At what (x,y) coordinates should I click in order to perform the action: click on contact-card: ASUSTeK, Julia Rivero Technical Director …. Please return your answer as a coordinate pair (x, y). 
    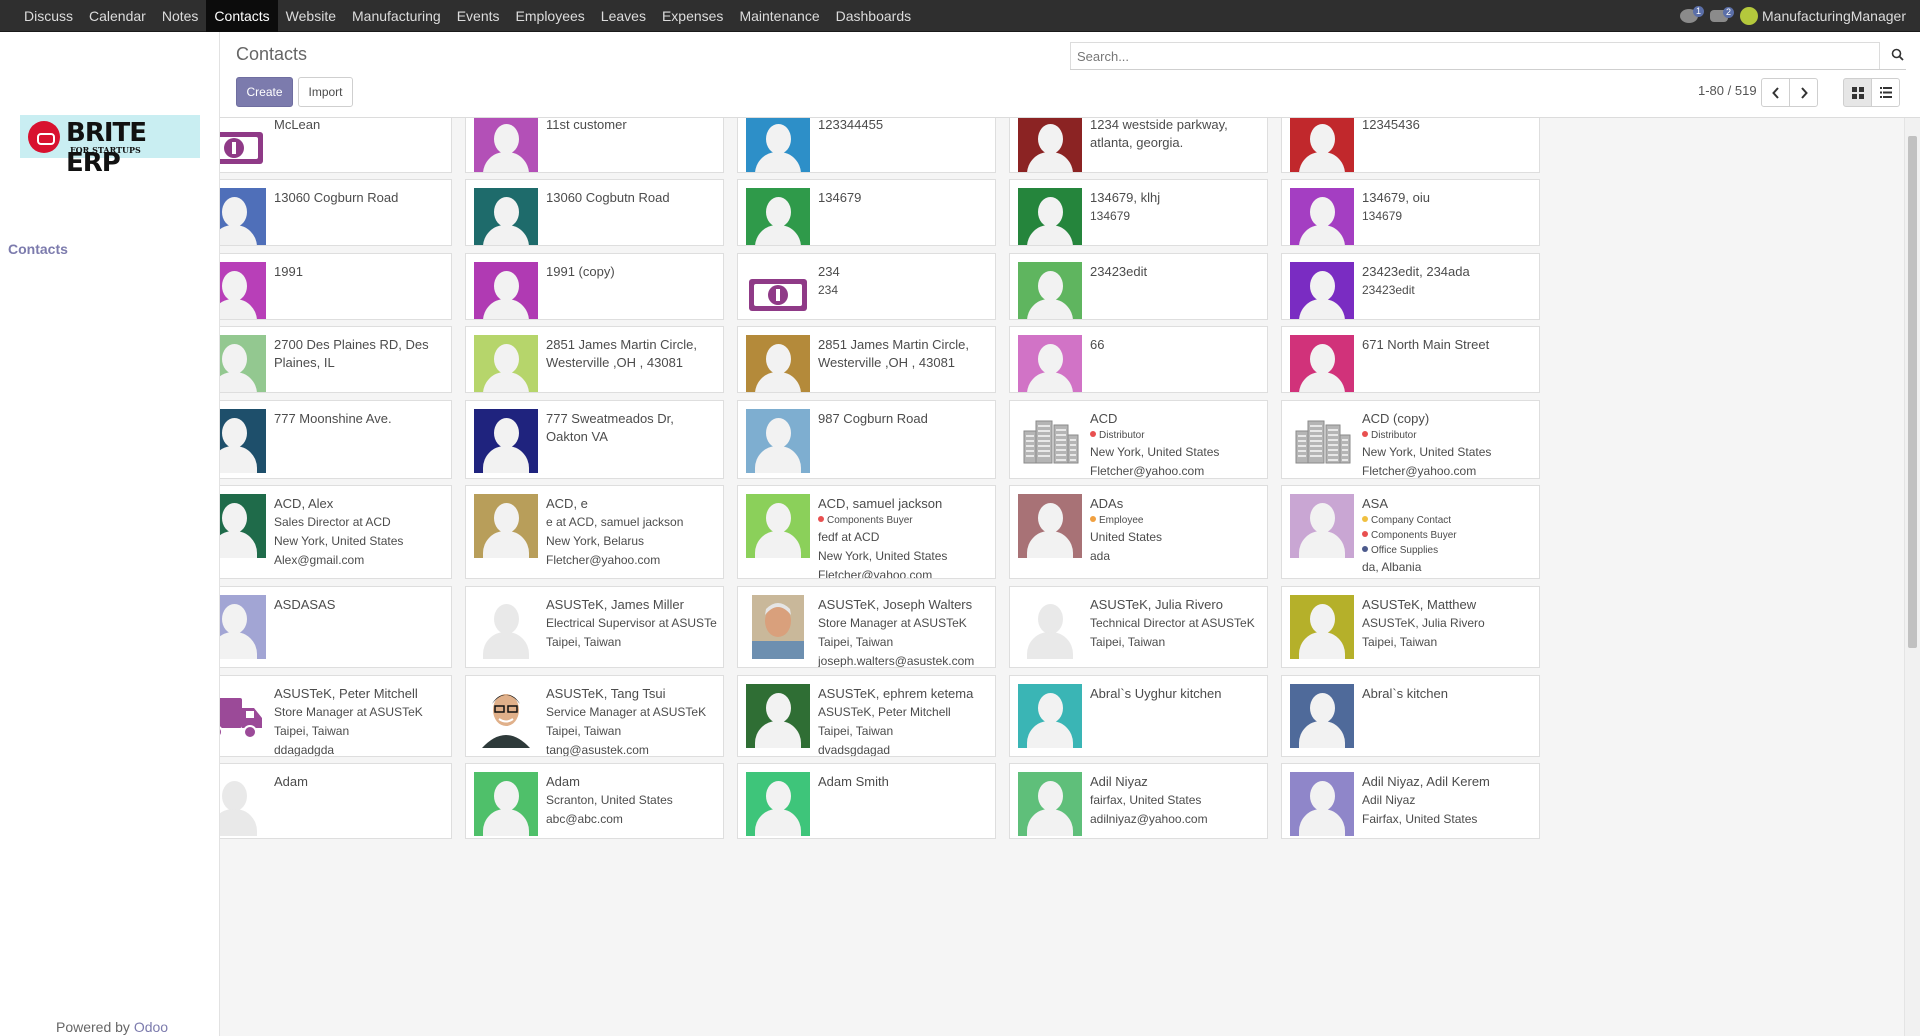
    Looking at the image, I should click on (1138, 627).